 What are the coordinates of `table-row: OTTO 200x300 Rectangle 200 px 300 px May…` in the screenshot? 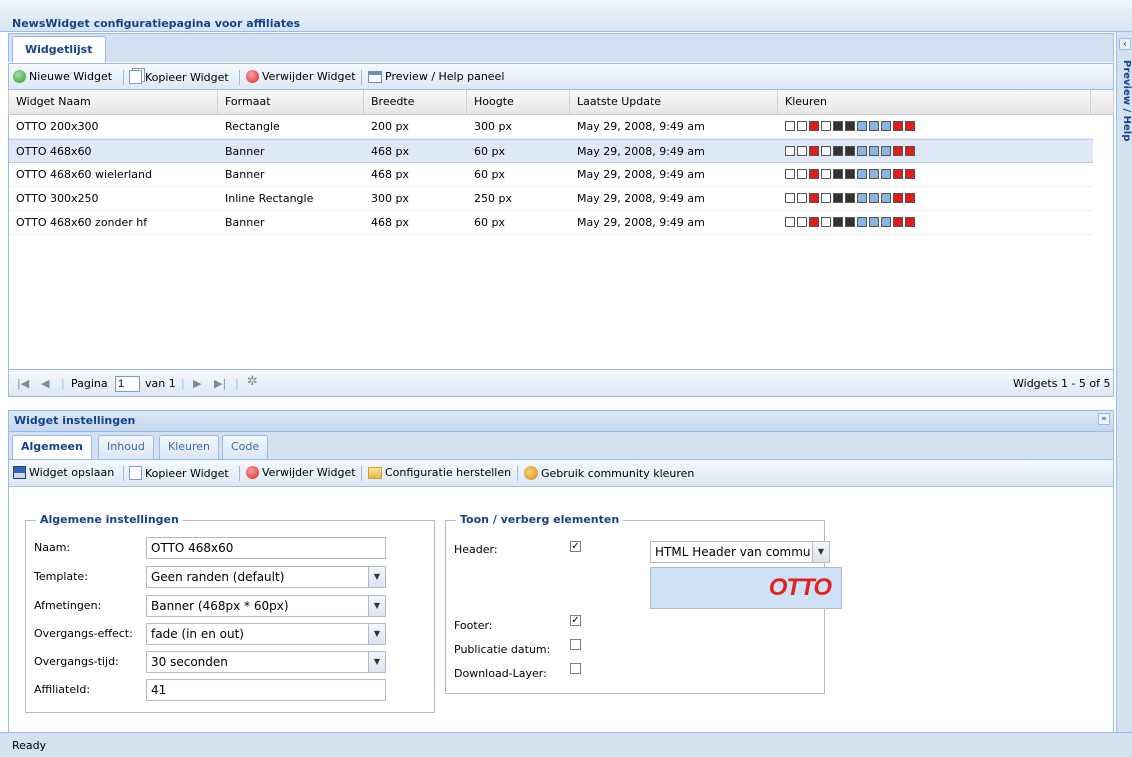 It's located at (551, 127).